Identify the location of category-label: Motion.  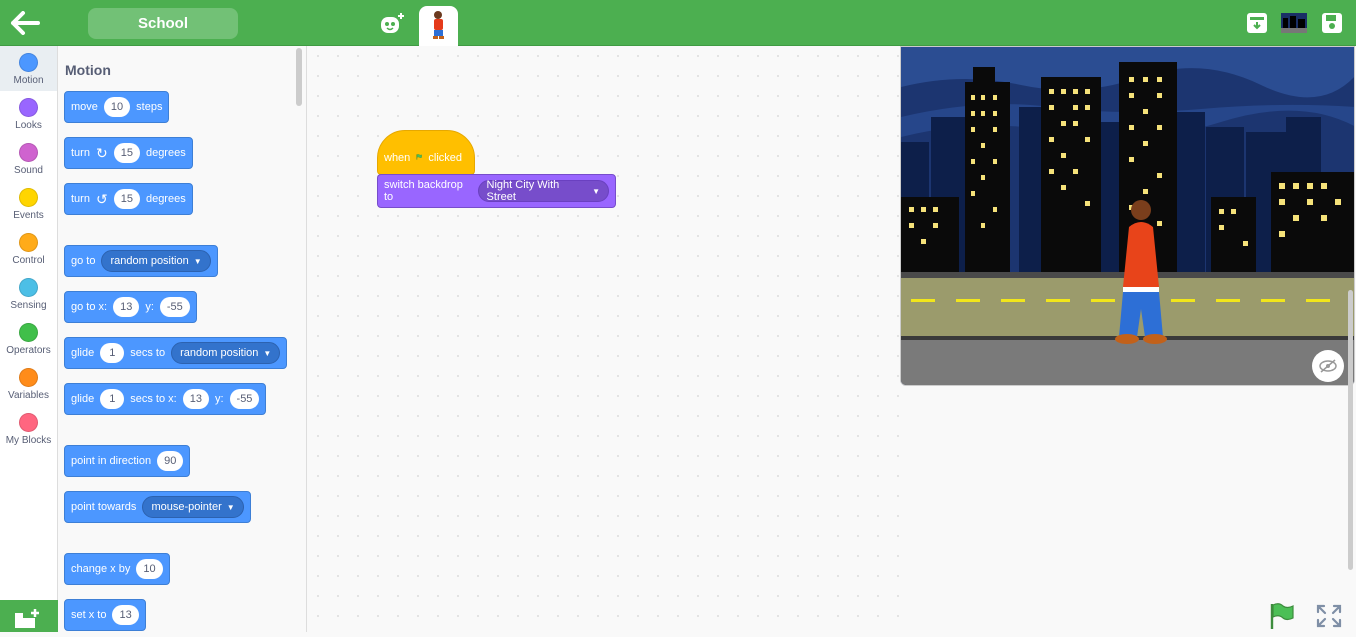
(28, 80).